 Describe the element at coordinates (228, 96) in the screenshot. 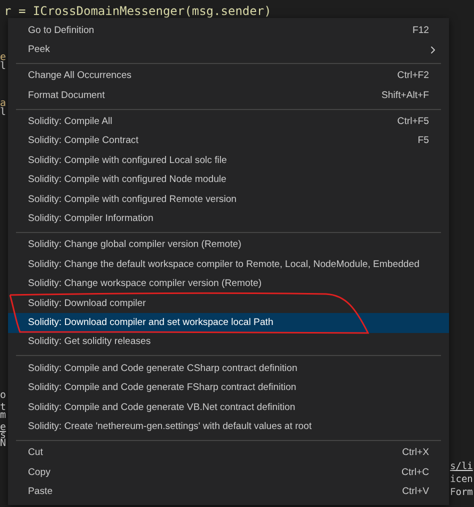

I see `menu-item: Format Document Shift+Alt+F` at that location.